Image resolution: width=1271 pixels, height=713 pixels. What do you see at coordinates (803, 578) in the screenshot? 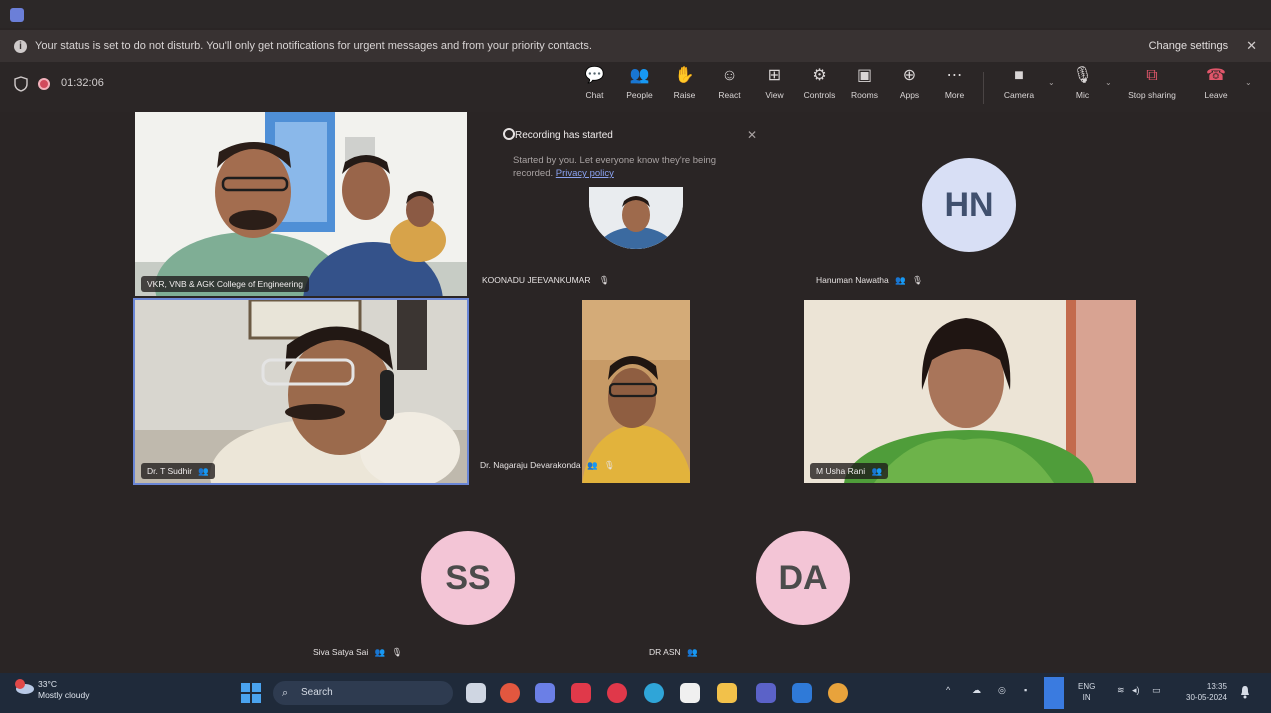
I see `avatar-da: DA` at bounding box center [803, 578].